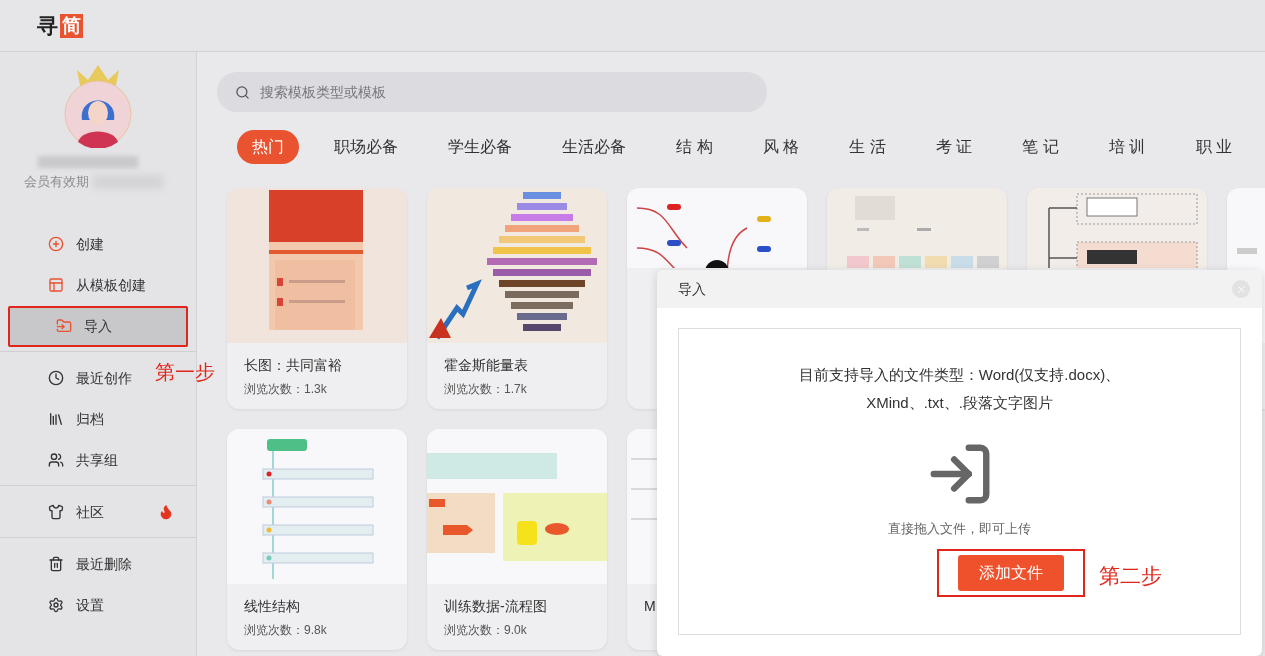 The width and height of the screenshot is (1265, 656). What do you see at coordinates (317, 539) in the screenshot?
I see `template-card: 线性结构 浏览次数：9.8k` at bounding box center [317, 539].